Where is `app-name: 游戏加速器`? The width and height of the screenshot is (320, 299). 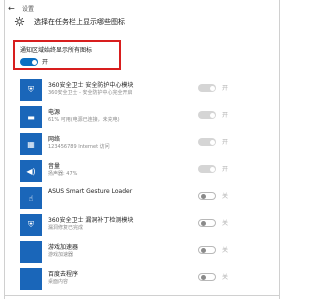 app-name: 游戏加速器 is located at coordinates (63, 247).